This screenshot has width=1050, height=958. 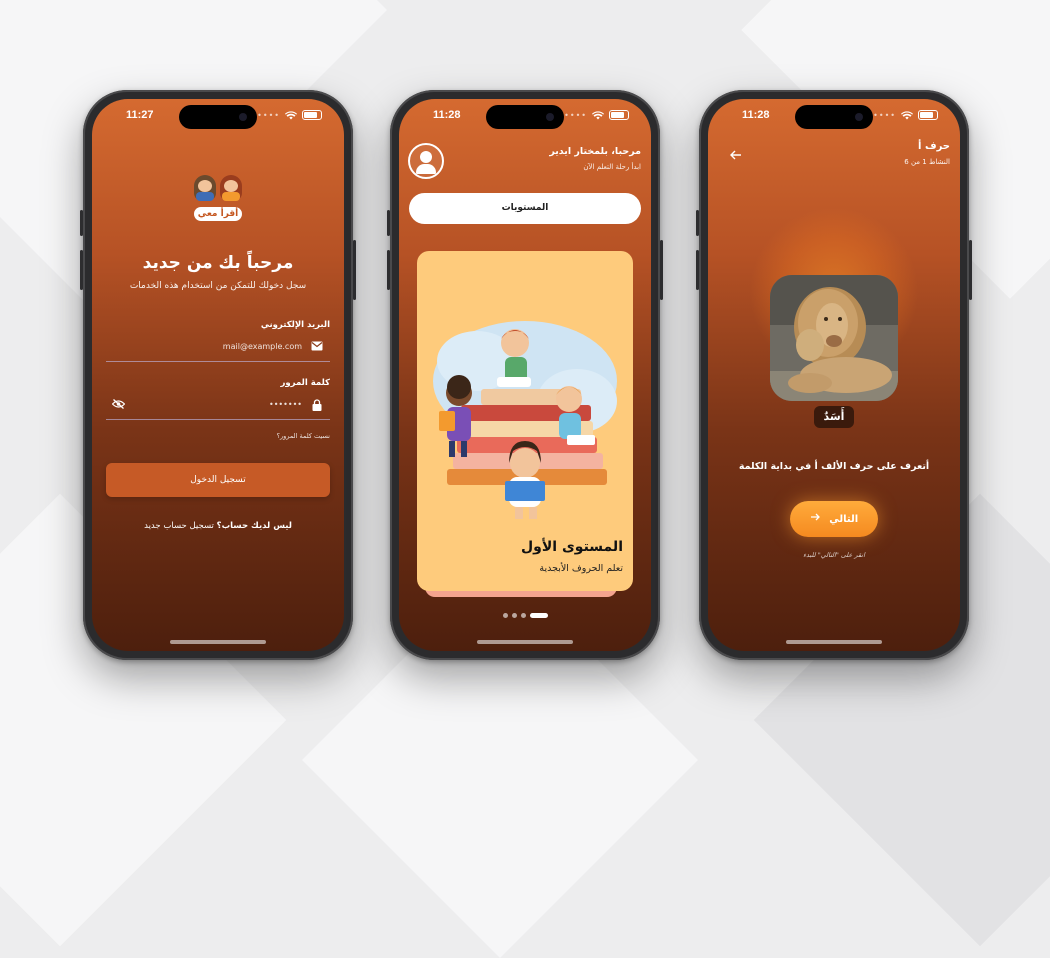 I want to click on page-indicator, so click(x=525, y=615).